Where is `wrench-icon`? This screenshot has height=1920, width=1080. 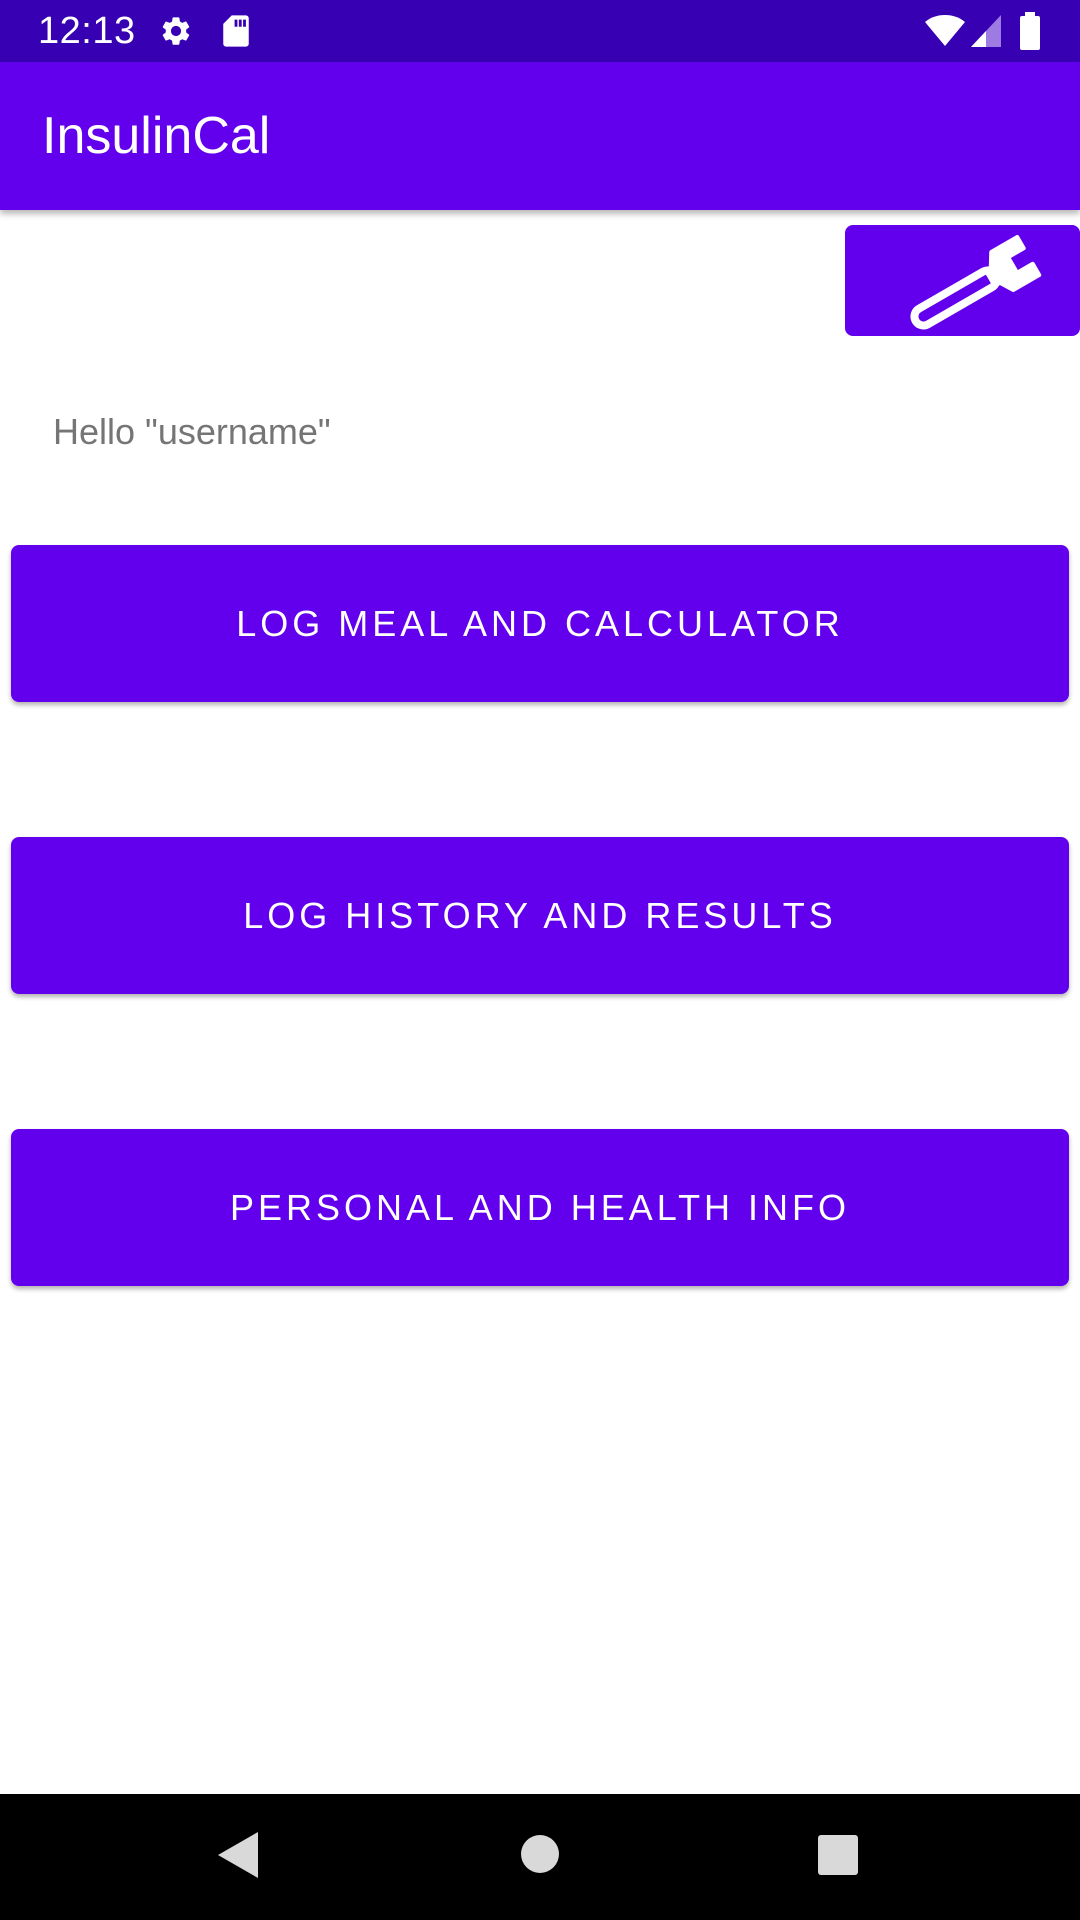
wrench-icon is located at coordinates (976, 282).